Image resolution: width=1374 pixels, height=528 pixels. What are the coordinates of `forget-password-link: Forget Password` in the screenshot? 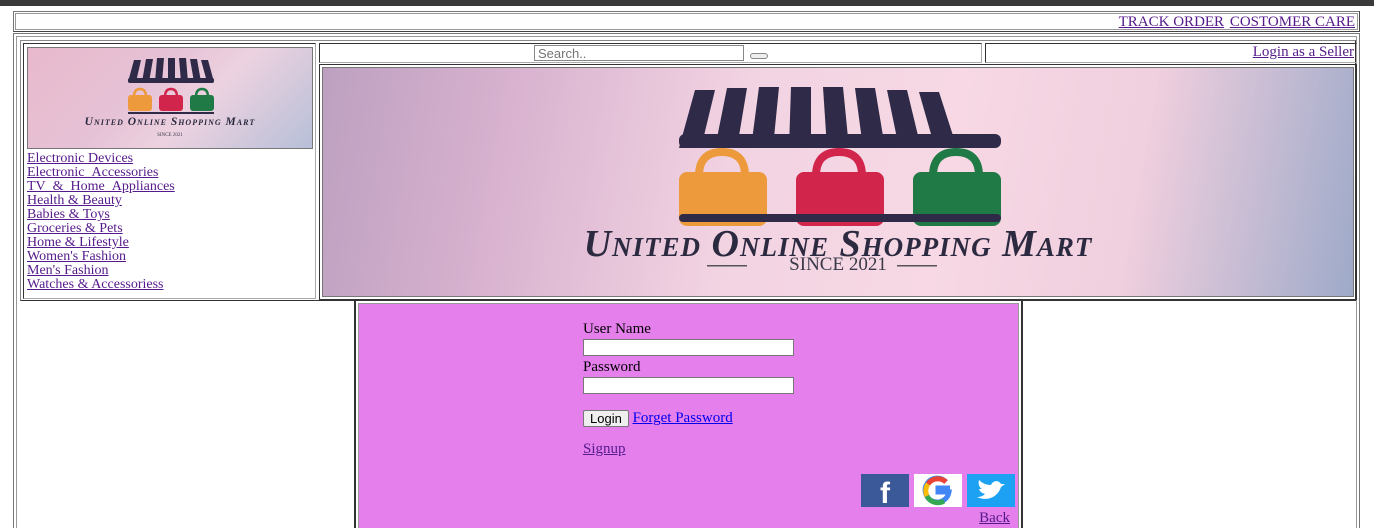 It's located at (683, 418).